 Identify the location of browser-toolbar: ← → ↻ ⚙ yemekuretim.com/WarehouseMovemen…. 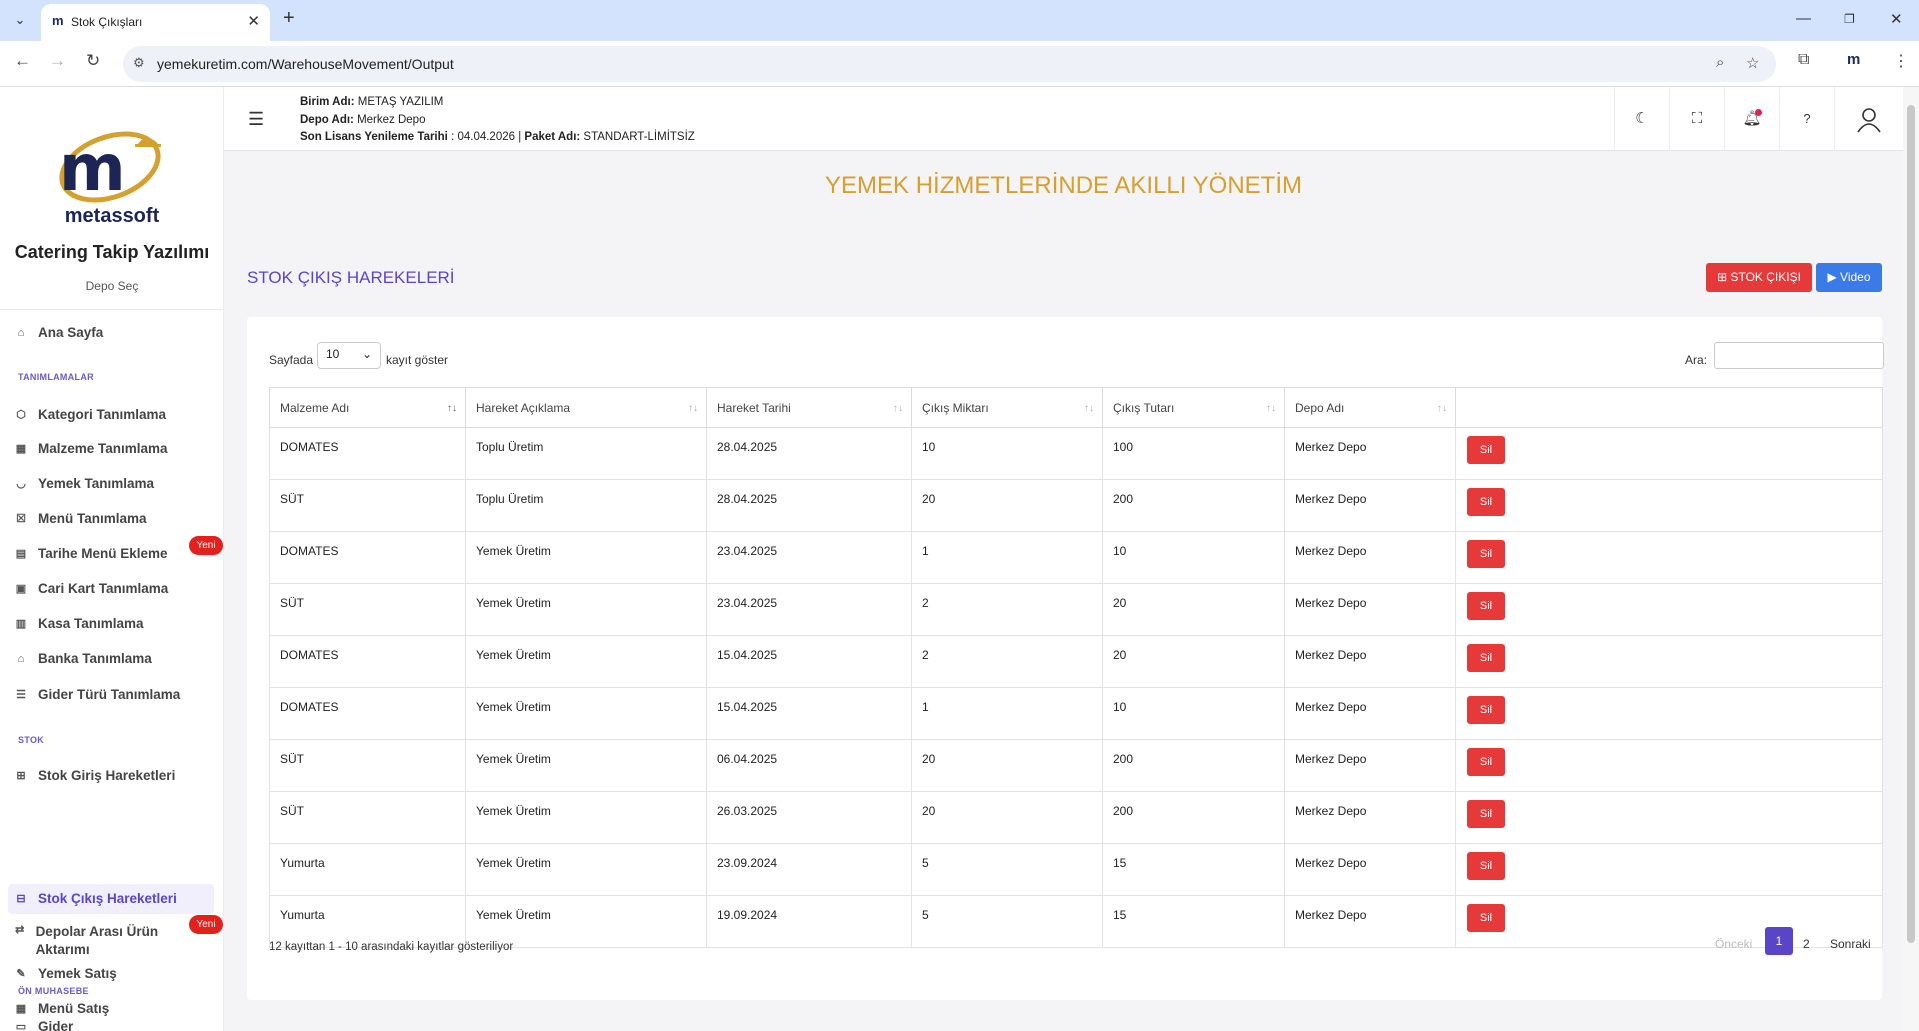
(959, 64).